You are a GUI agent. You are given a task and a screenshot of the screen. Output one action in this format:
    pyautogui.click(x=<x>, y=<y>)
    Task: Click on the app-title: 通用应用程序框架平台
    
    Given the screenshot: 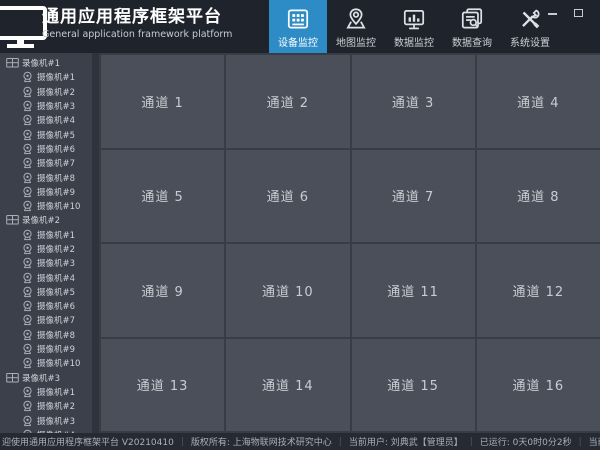 What is the action you would take?
    pyautogui.click(x=132, y=17)
    